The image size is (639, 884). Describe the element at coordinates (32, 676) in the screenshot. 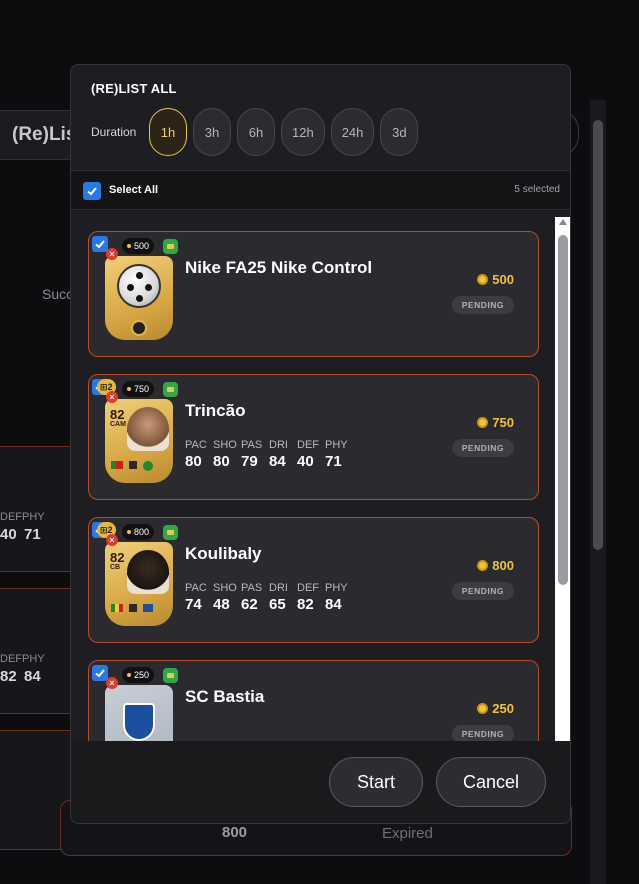

I see `background-stat-value: 84` at that location.